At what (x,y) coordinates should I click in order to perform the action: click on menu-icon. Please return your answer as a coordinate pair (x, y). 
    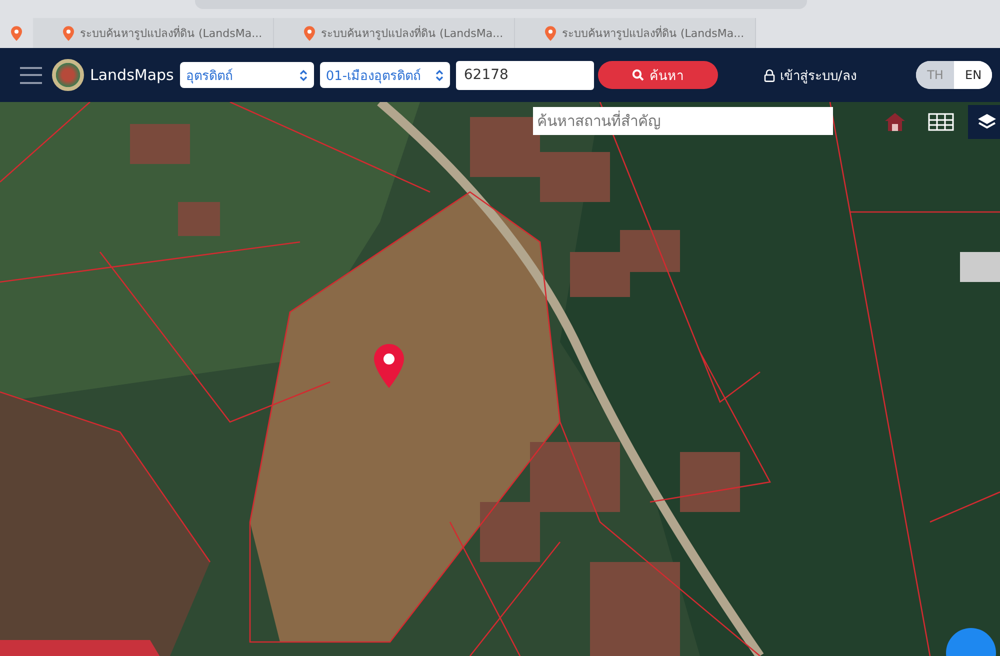
    Looking at the image, I should click on (31, 75).